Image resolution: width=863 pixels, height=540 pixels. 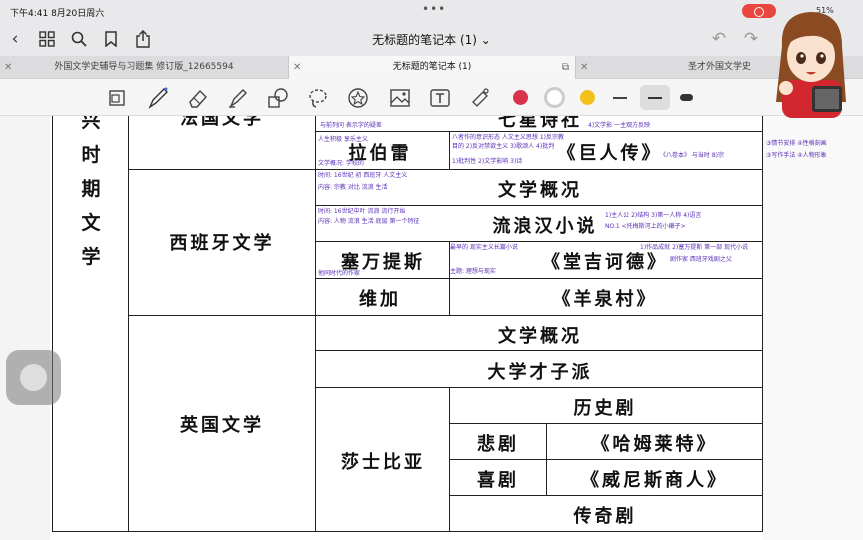 I want to click on handwritten-note: NO.1 <托梅斯河上的小癞子>, so click(x=645, y=226).